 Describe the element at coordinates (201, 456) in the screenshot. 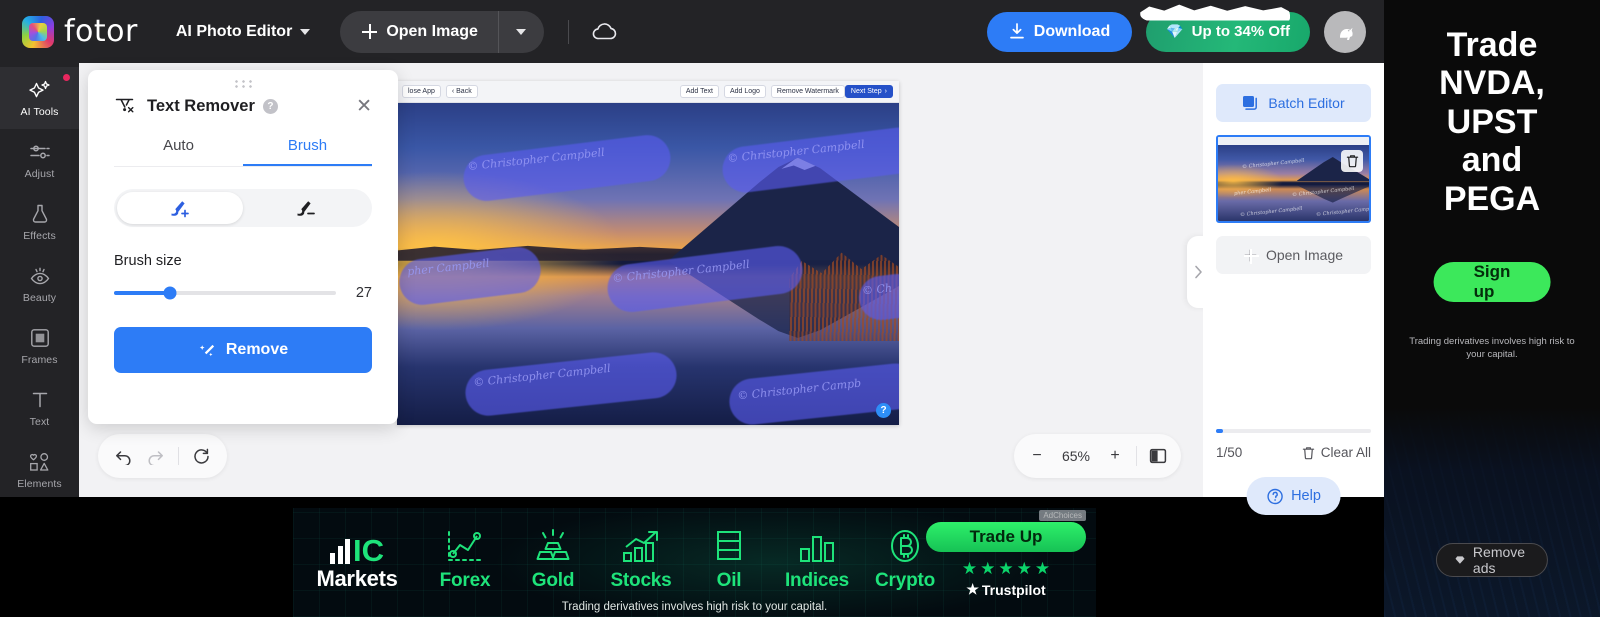

I see `reset-button` at that location.